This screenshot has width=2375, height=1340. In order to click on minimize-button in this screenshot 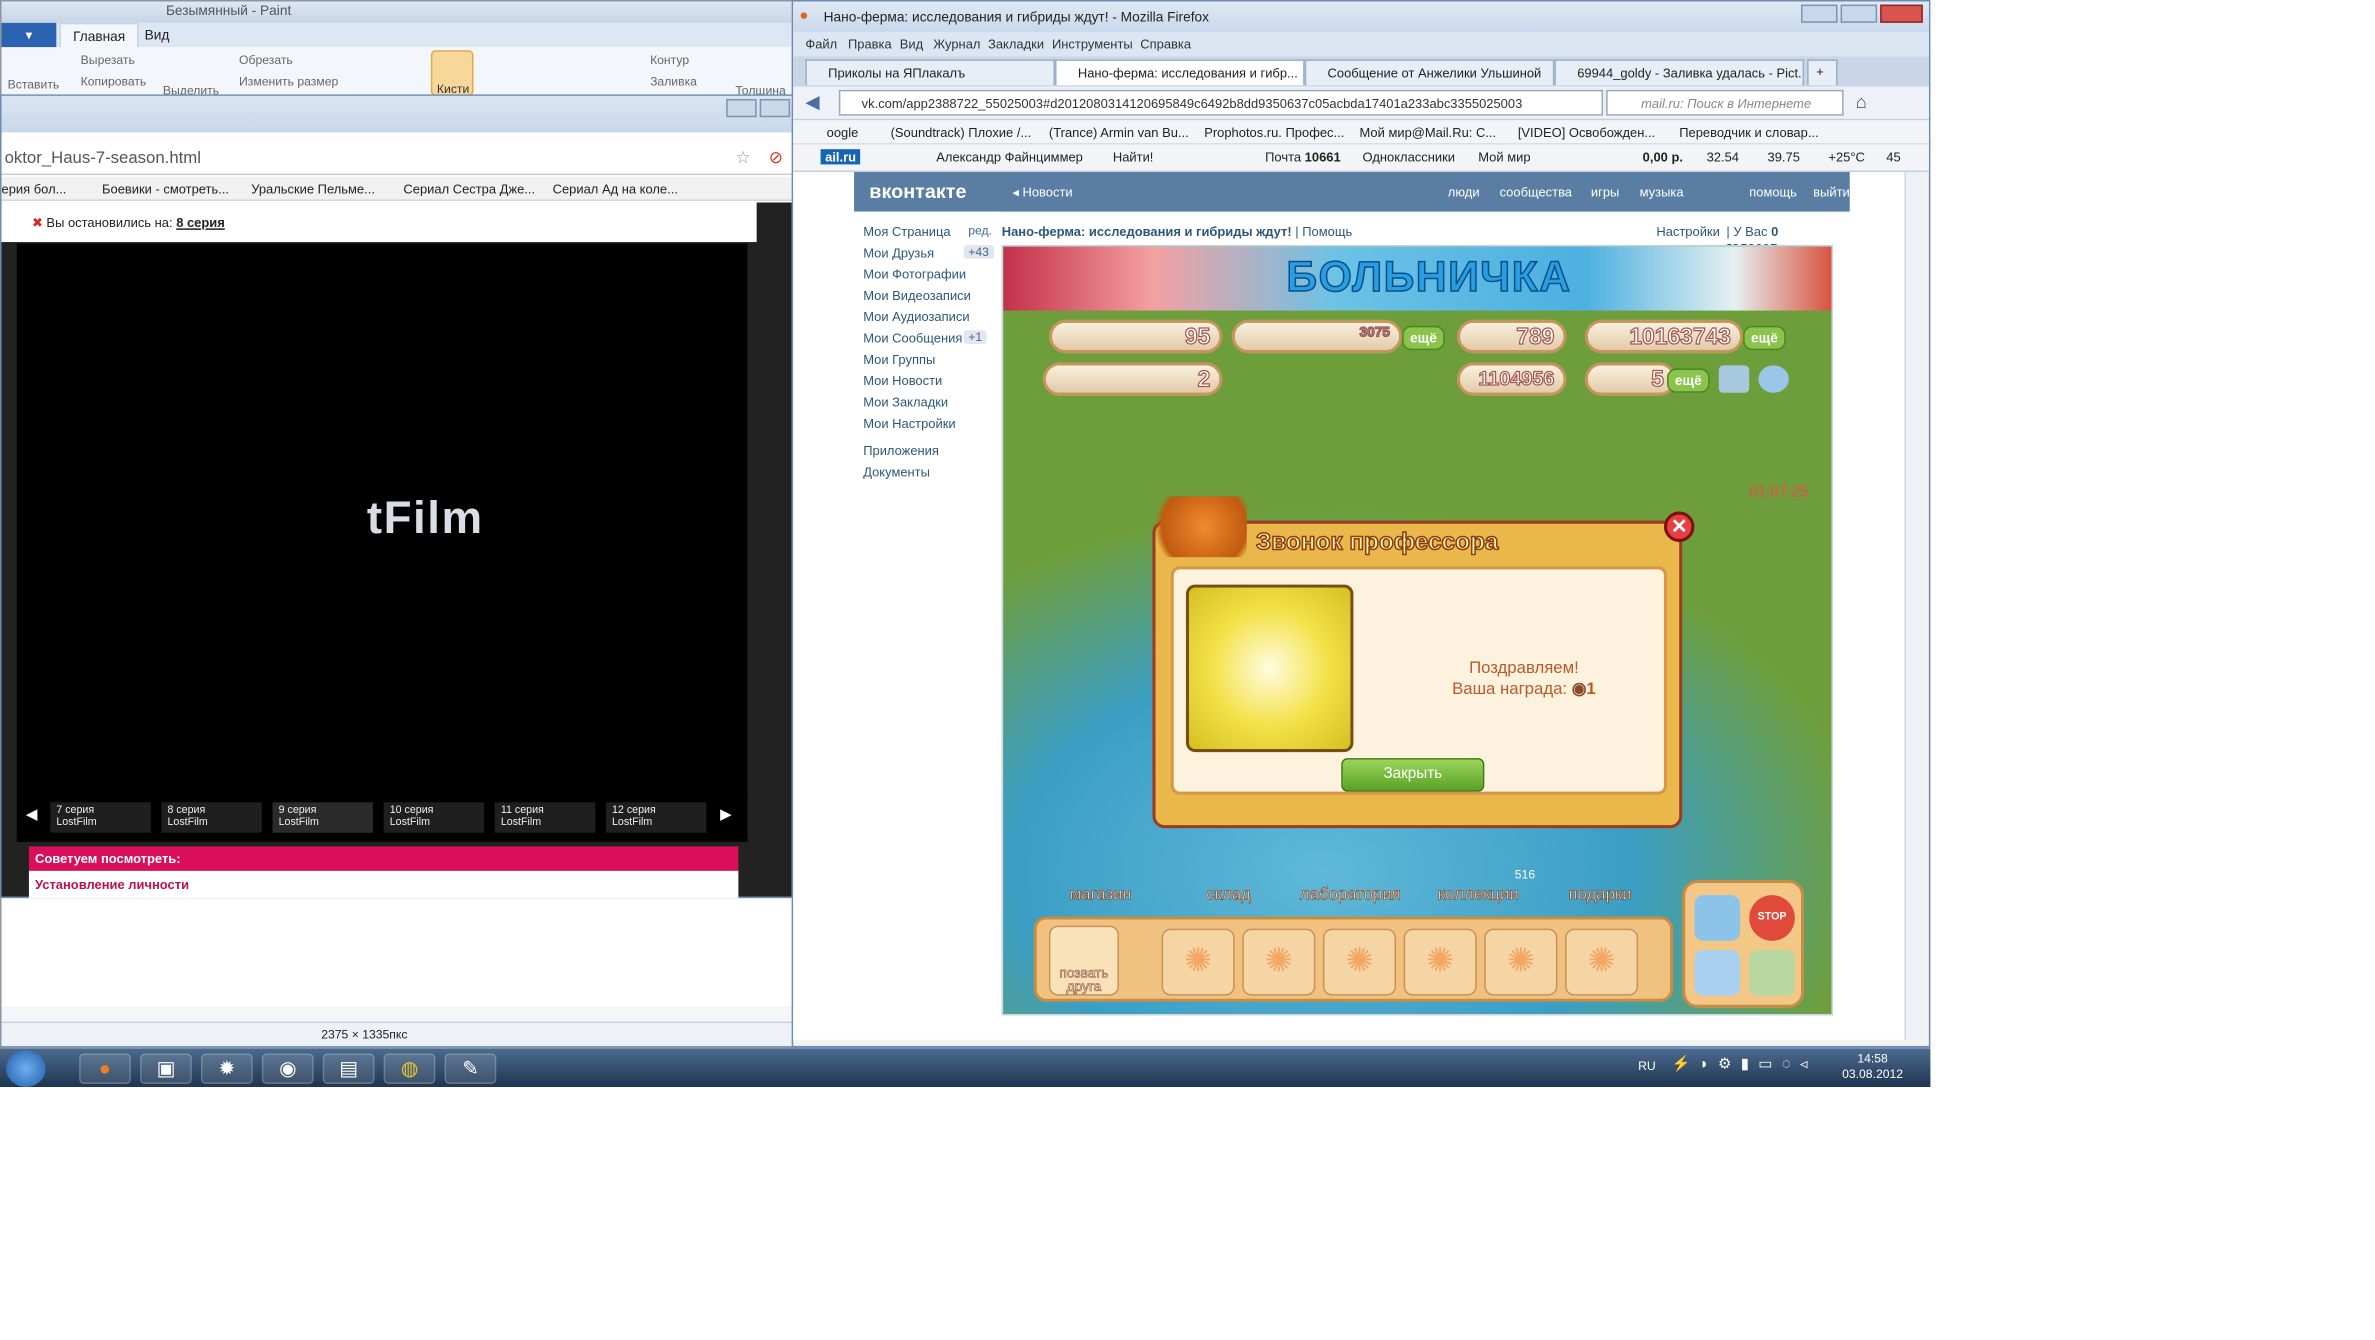, I will do `click(1819, 13)`.